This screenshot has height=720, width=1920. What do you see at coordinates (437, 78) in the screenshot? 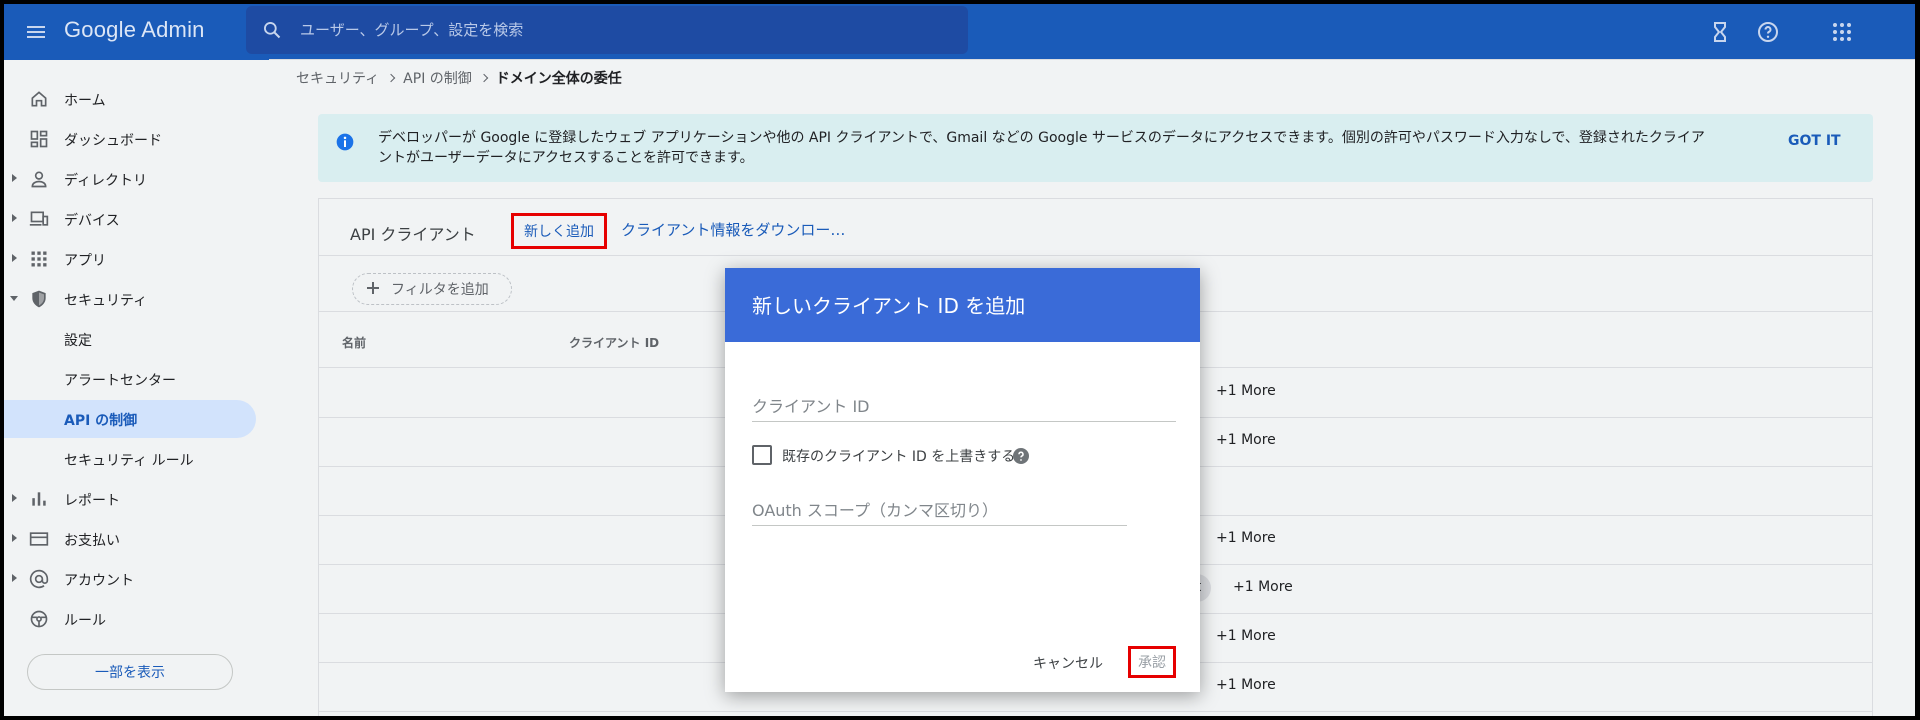
I see `breadcrumb-api-controls: API の制御` at bounding box center [437, 78].